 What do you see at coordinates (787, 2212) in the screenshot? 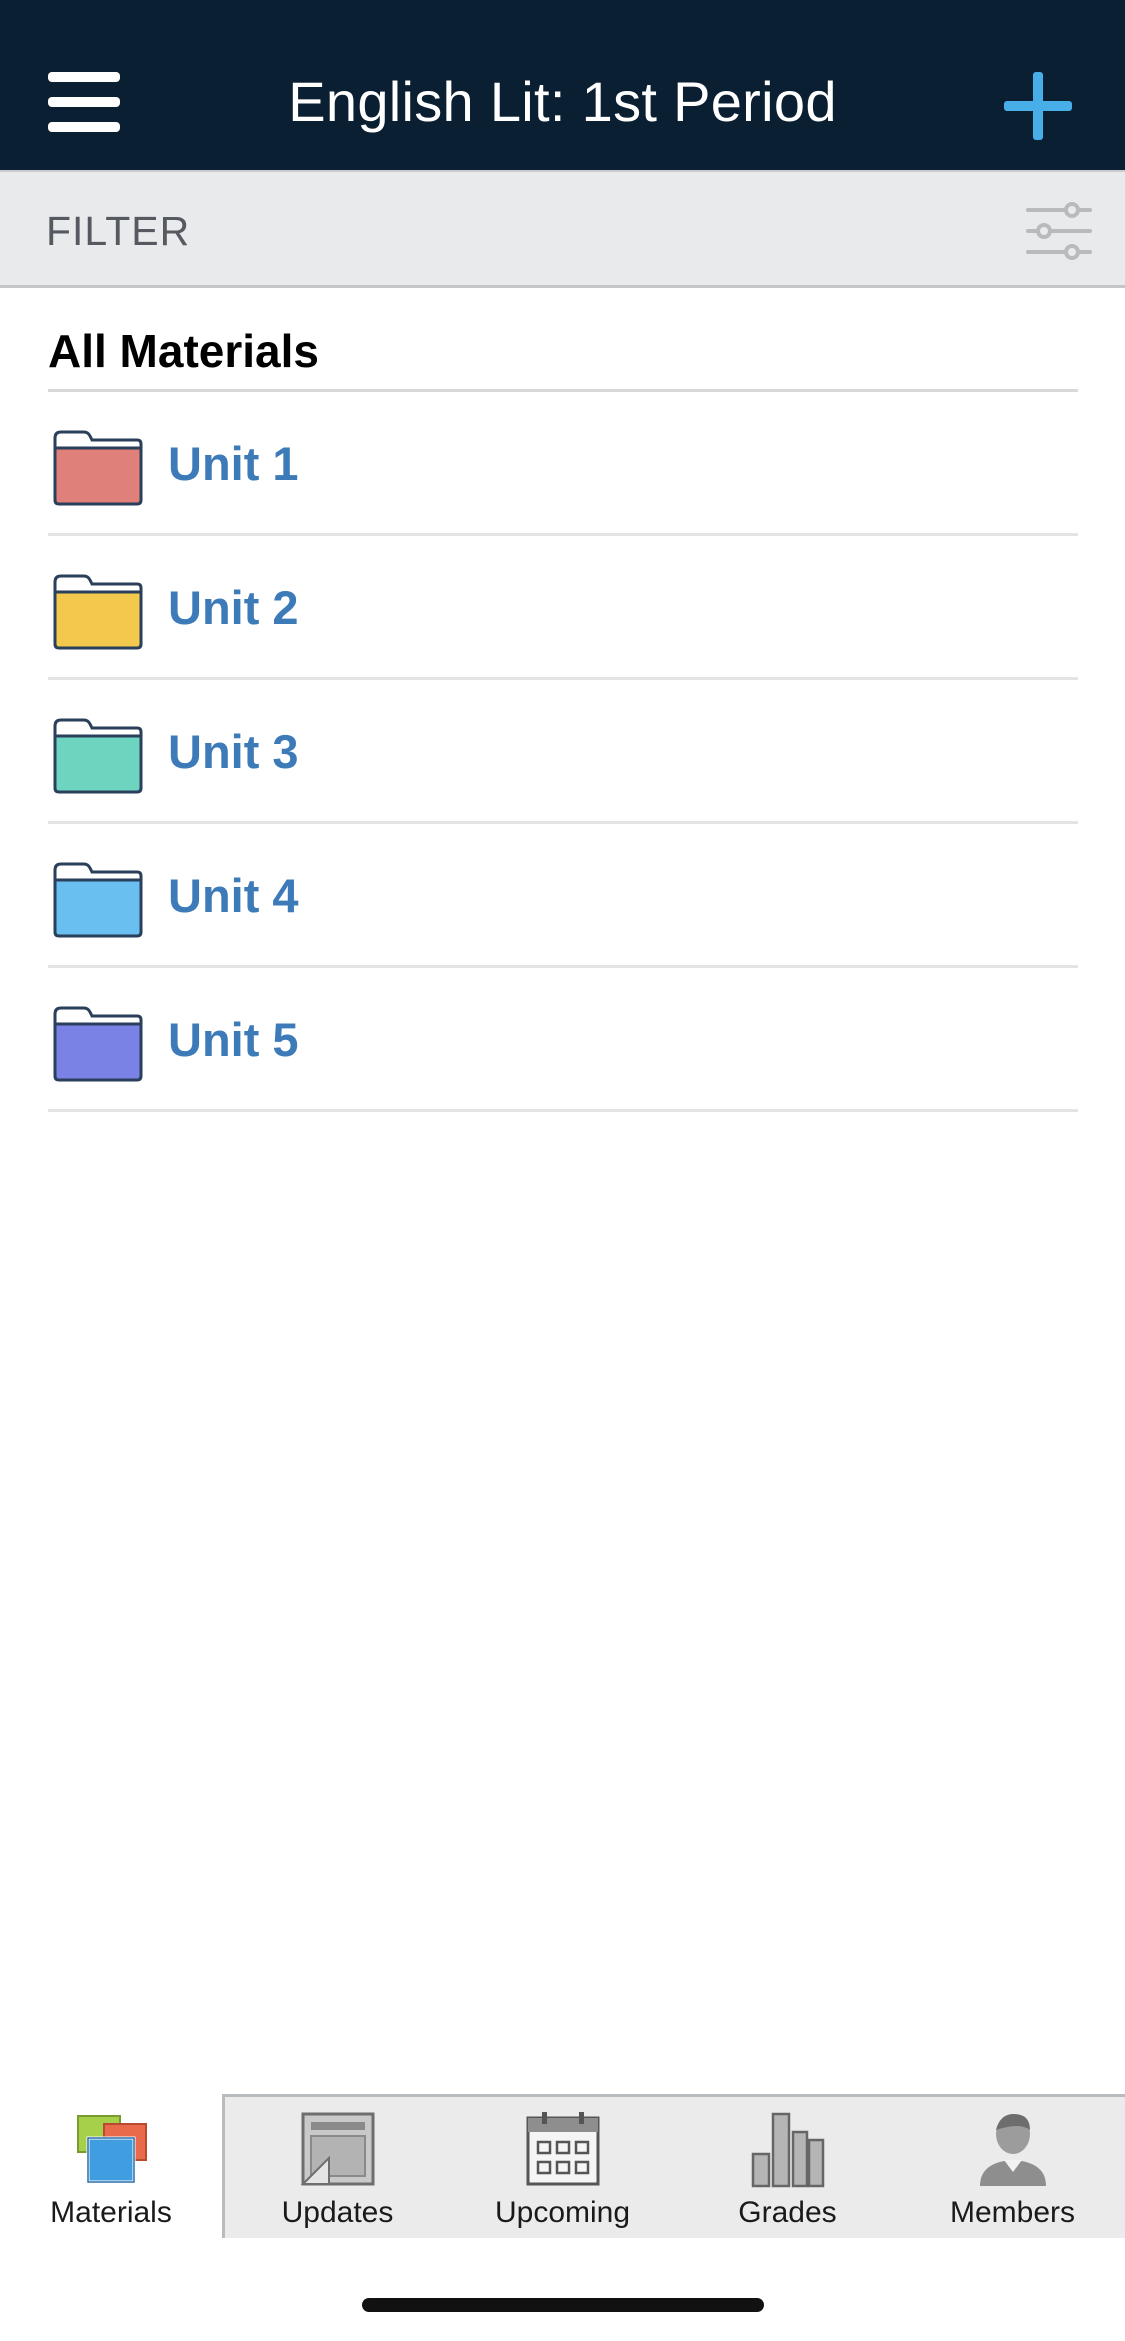
I see `tab-label: Grades` at bounding box center [787, 2212].